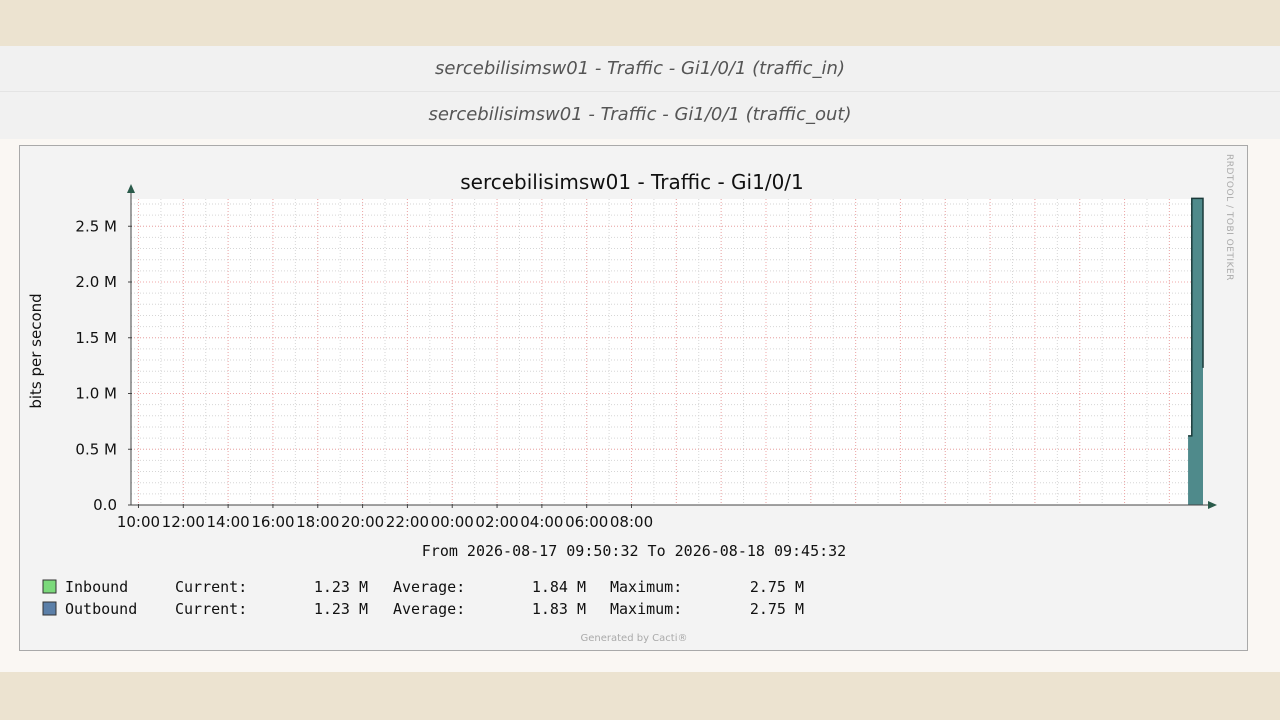  What do you see at coordinates (96, 226) in the screenshot?
I see `y-tick-label: 2.5 M` at bounding box center [96, 226].